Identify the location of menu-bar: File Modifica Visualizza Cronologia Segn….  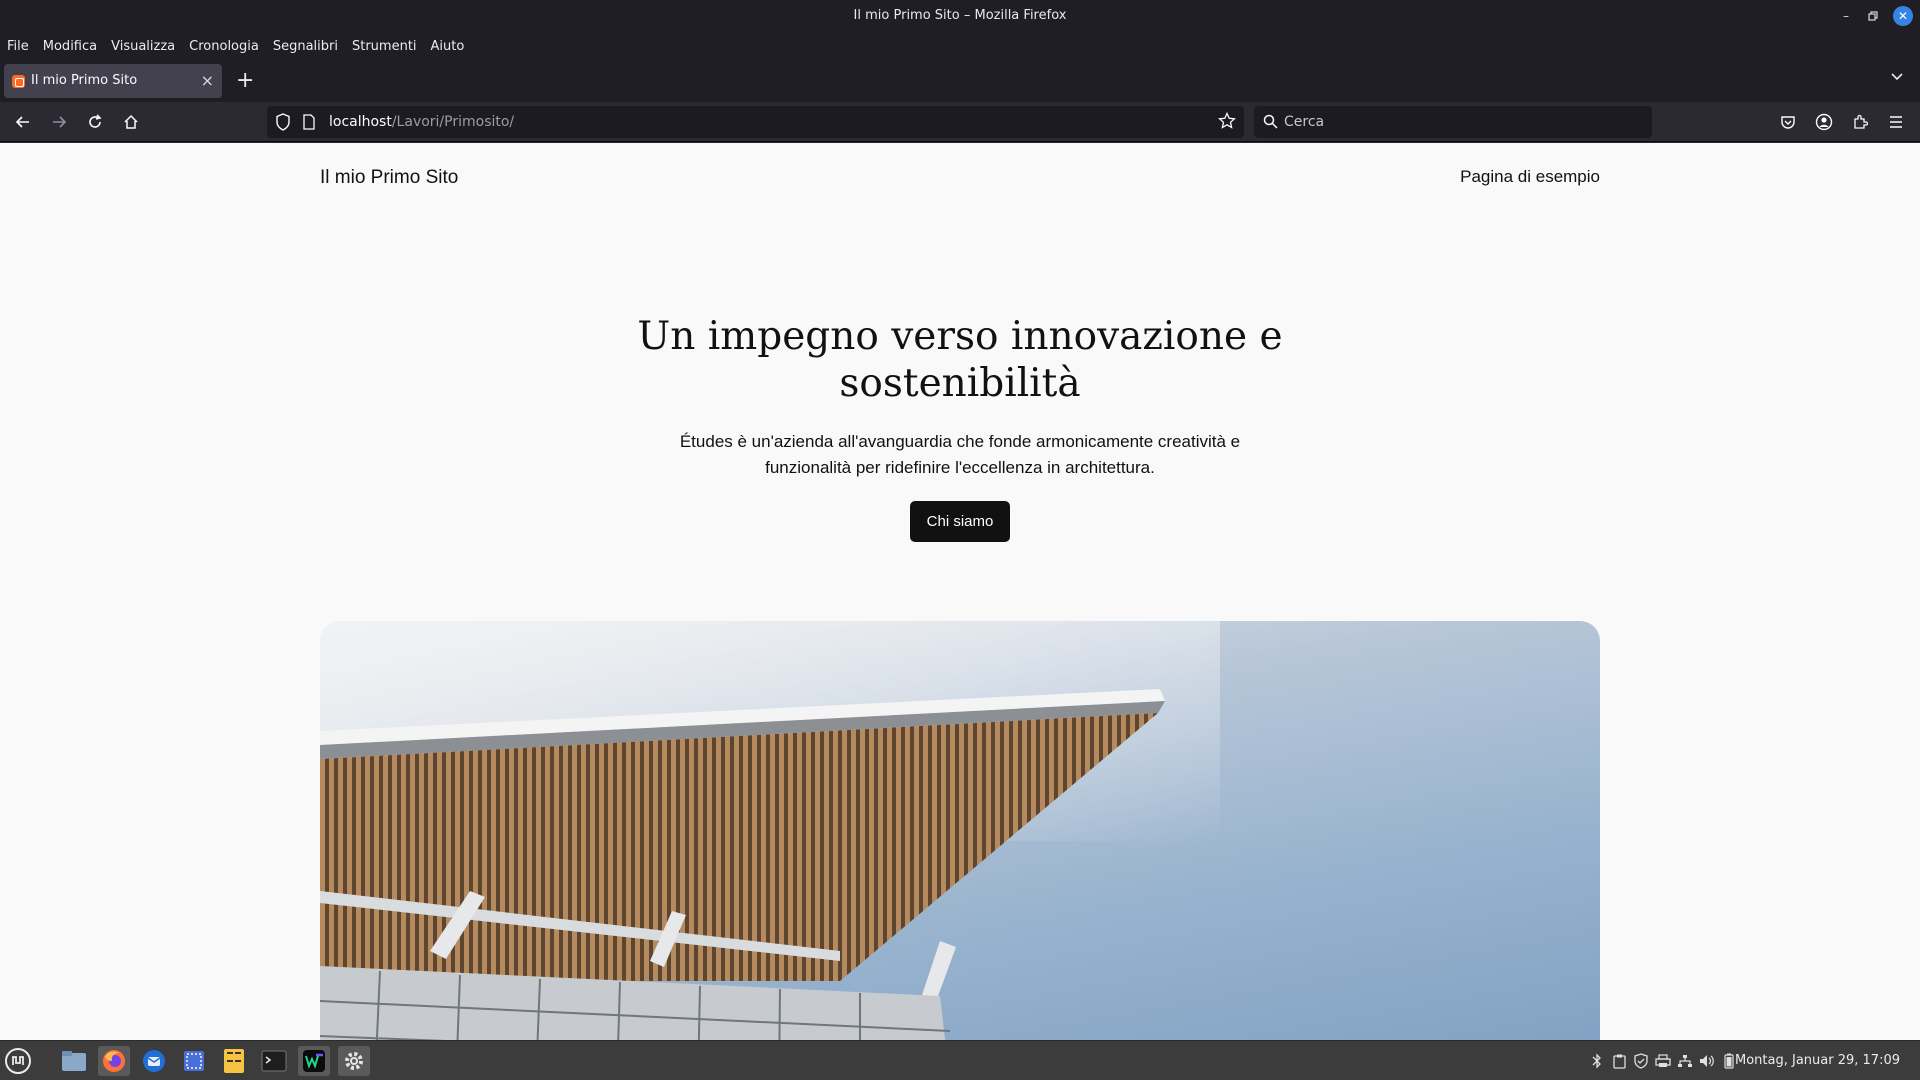
(960, 46).